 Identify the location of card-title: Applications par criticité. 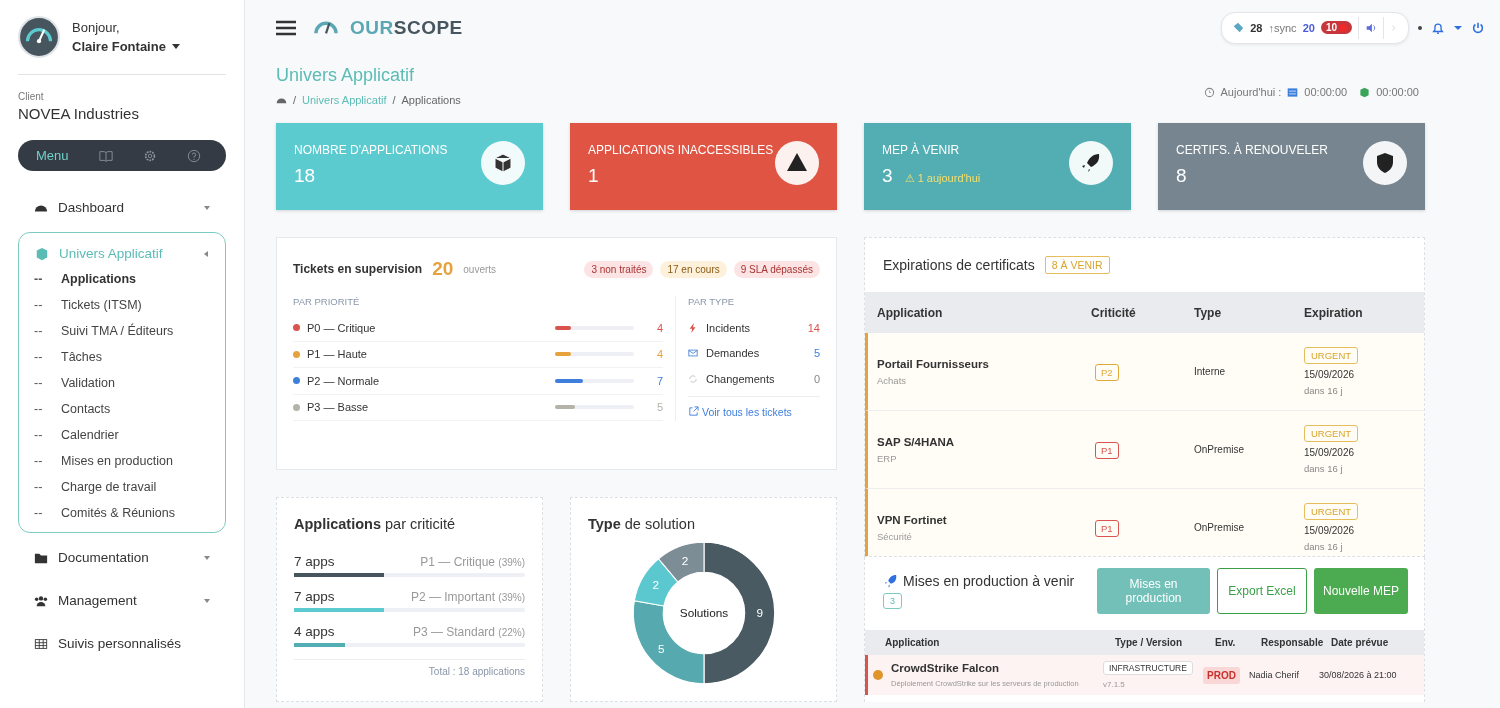
(375, 524).